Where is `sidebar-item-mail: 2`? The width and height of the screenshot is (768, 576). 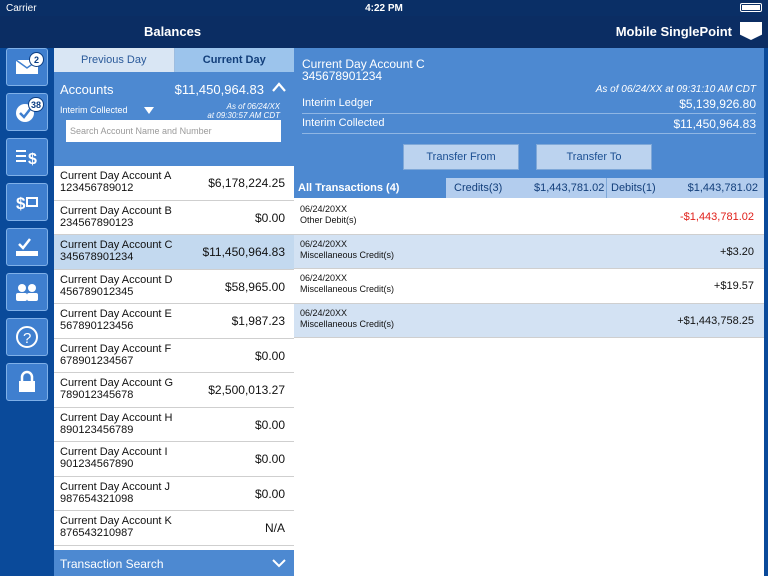 sidebar-item-mail: 2 is located at coordinates (27, 67).